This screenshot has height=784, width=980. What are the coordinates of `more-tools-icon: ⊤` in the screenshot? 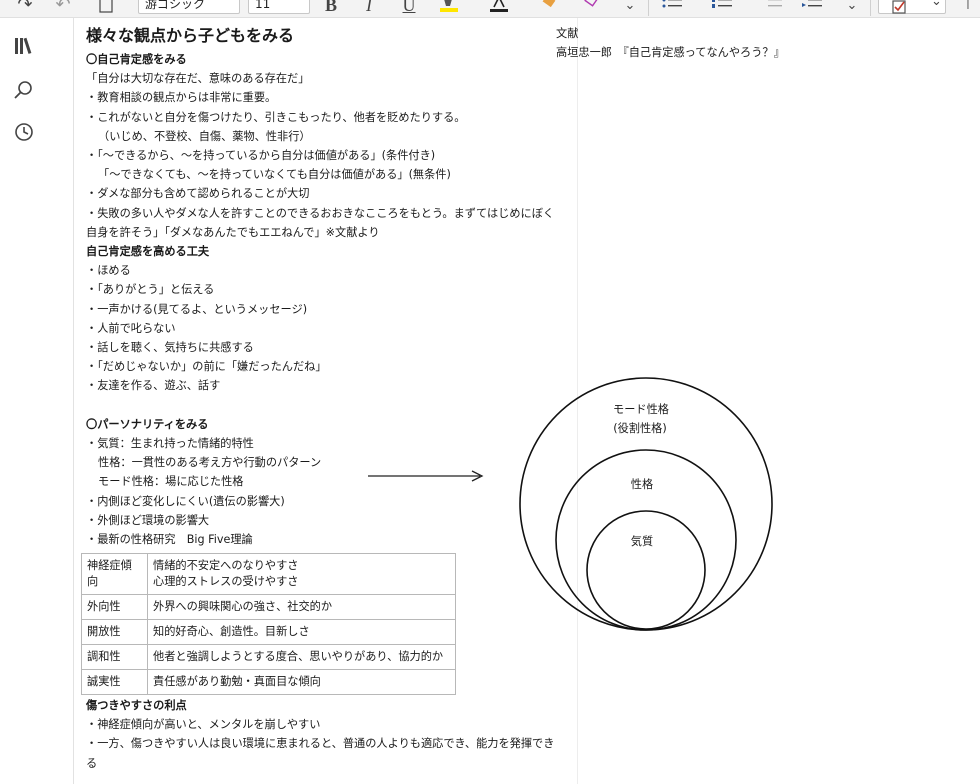 It's located at (968, 8).